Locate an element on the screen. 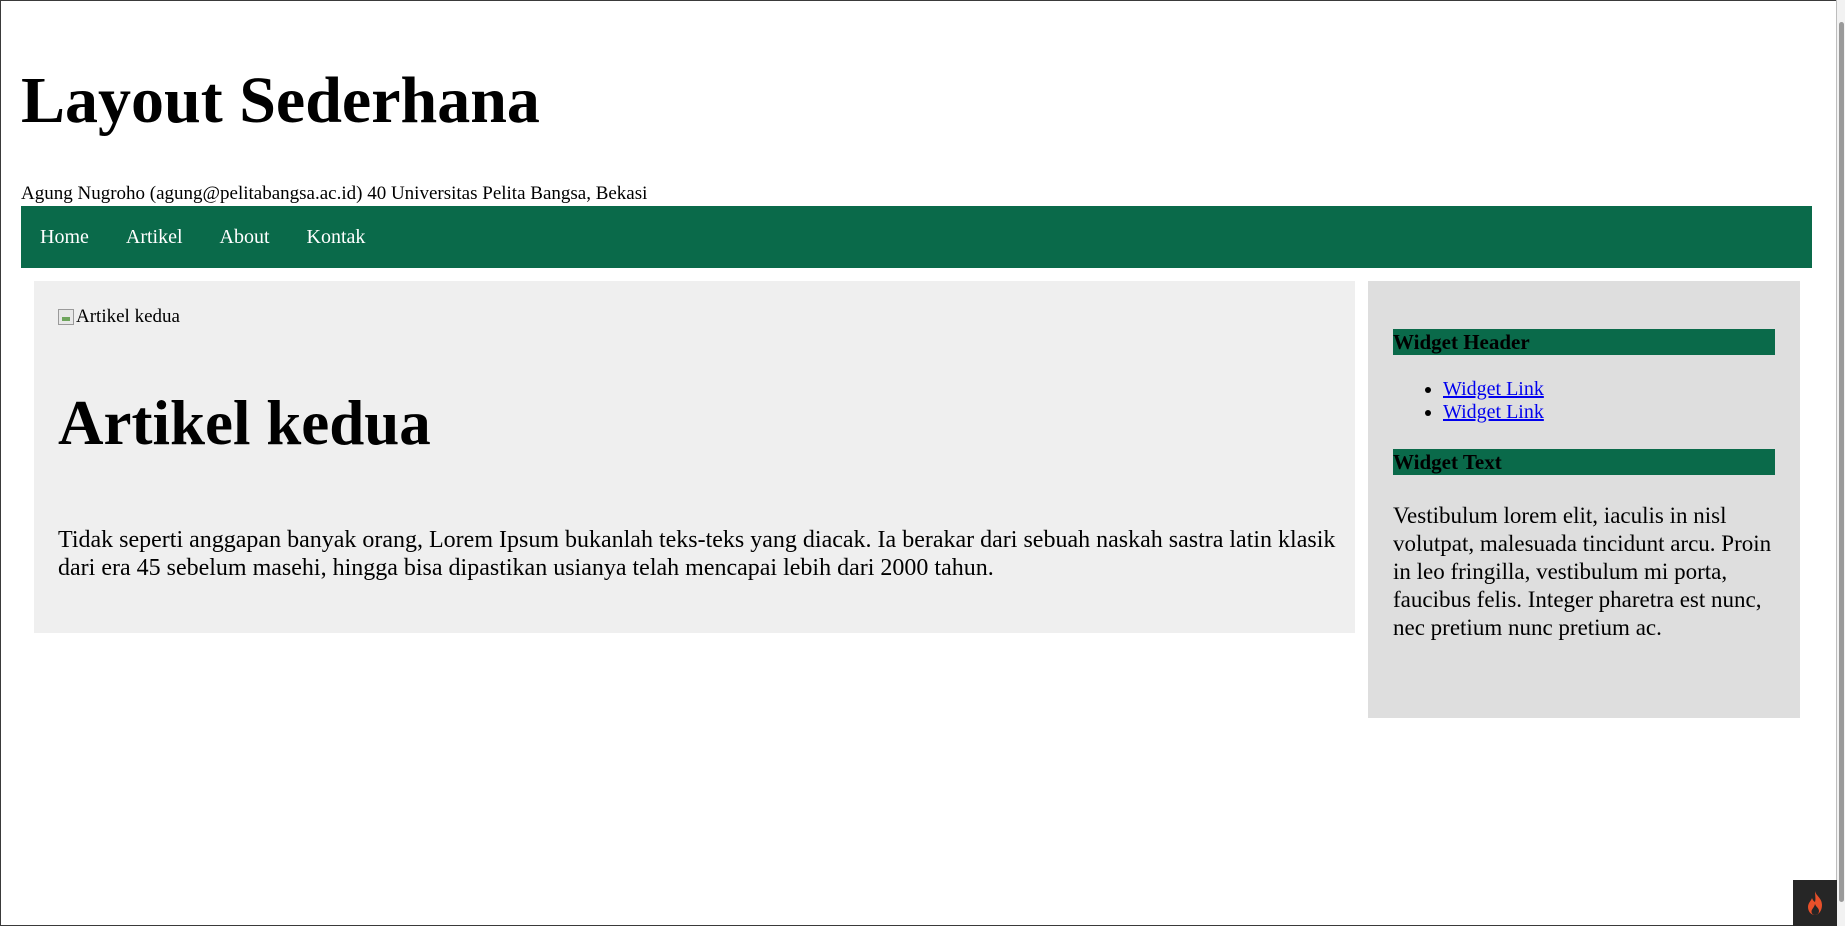 The image size is (1845, 926). nav-item-home: Home is located at coordinates (64, 237).